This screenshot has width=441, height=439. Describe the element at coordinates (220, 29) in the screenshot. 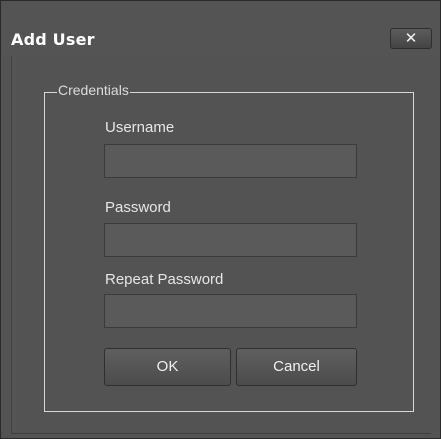

I see `dialog-titlebar: Add User ✕` at that location.